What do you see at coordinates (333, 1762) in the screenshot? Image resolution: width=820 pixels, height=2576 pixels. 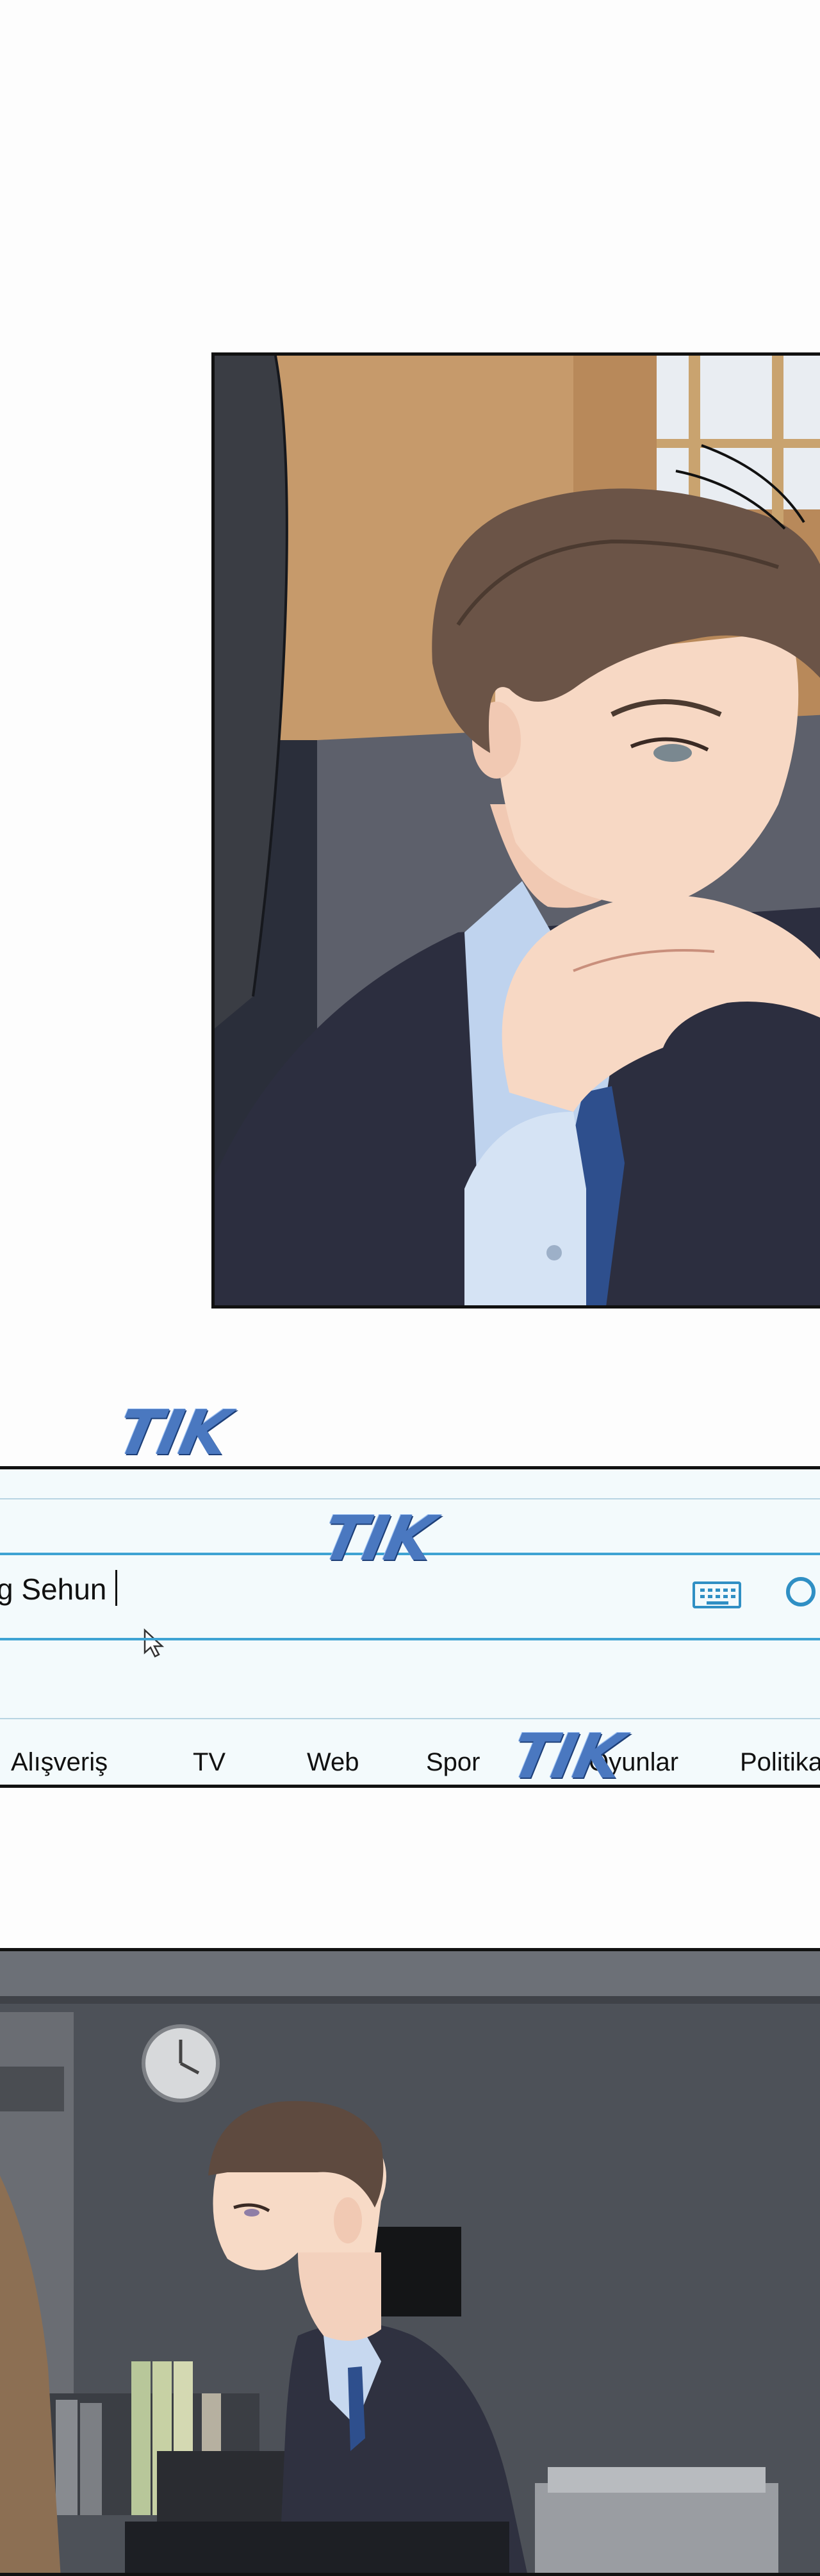 I see `nav-item-web: Web` at bounding box center [333, 1762].